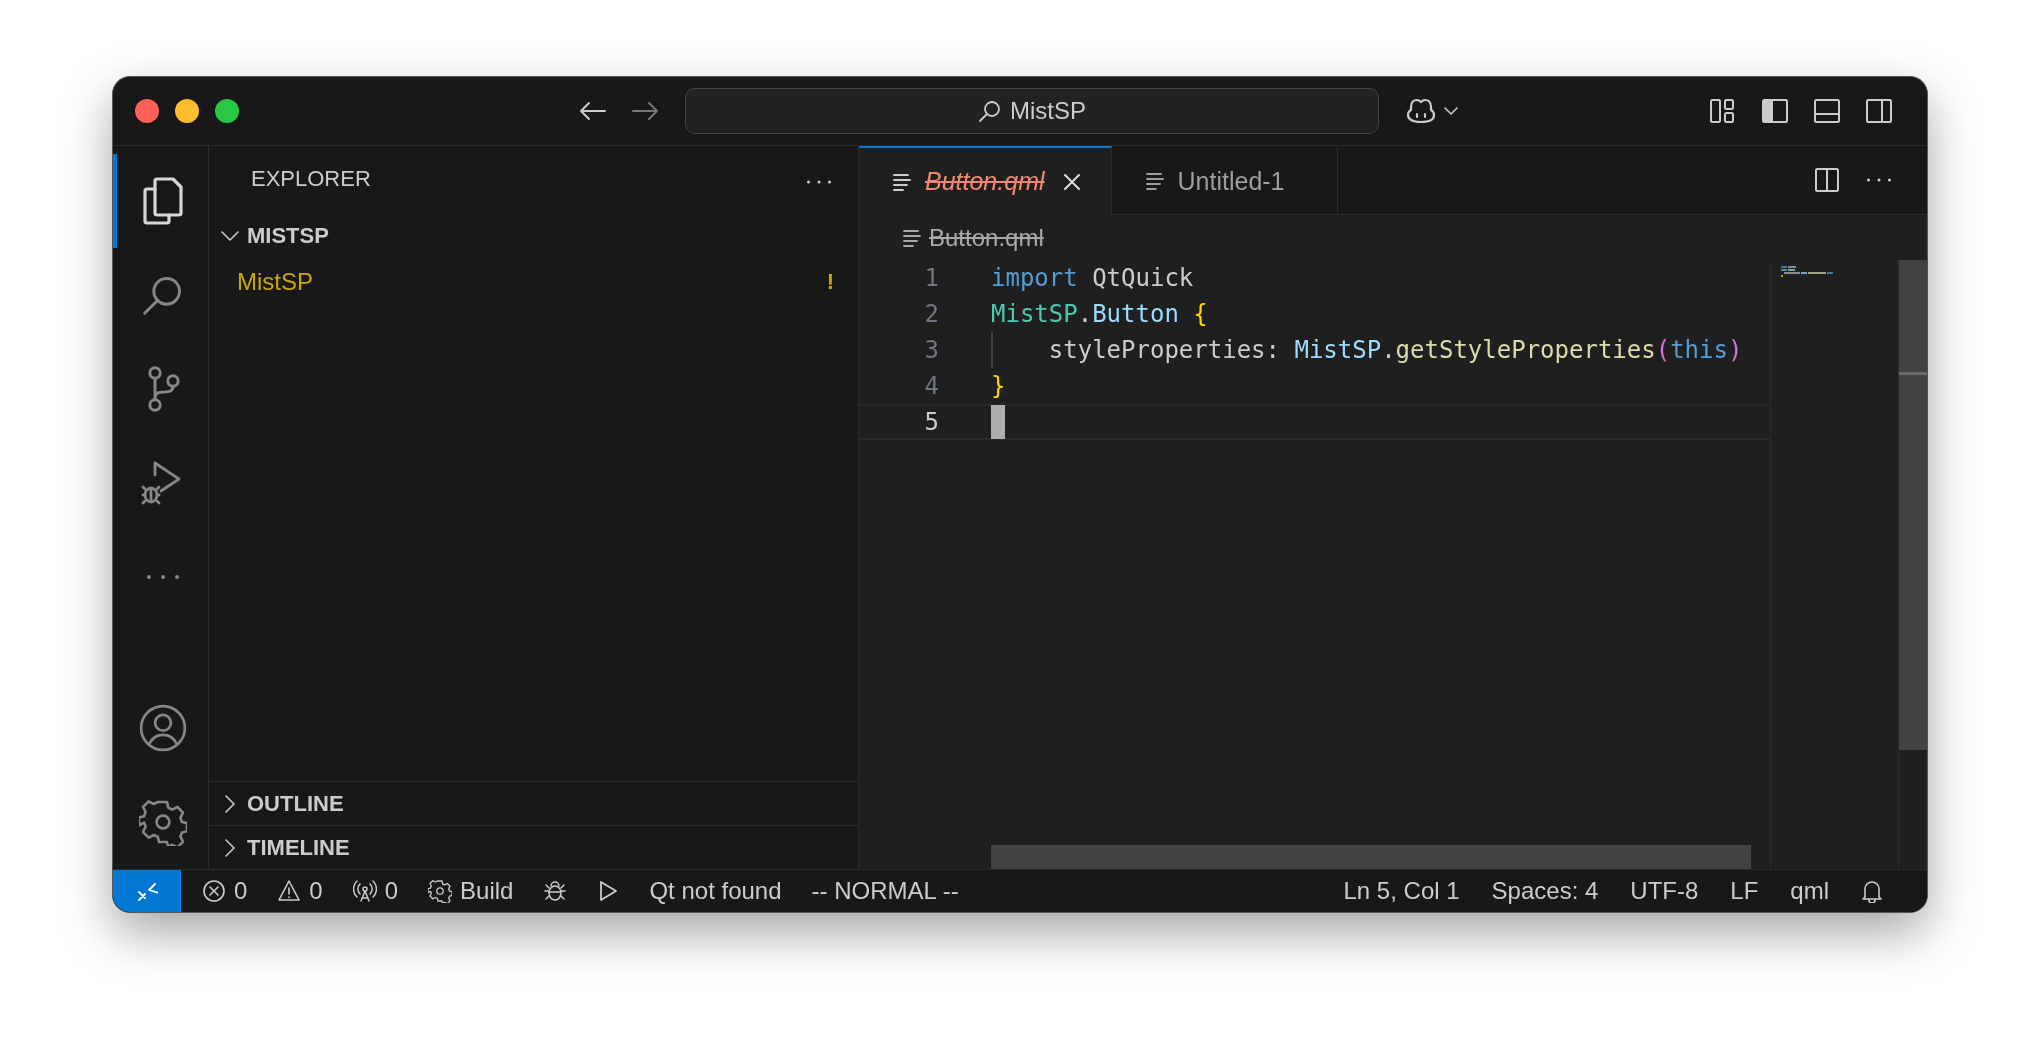  I want to click on code-line: MistSP.Button {, so click(1099, 314).